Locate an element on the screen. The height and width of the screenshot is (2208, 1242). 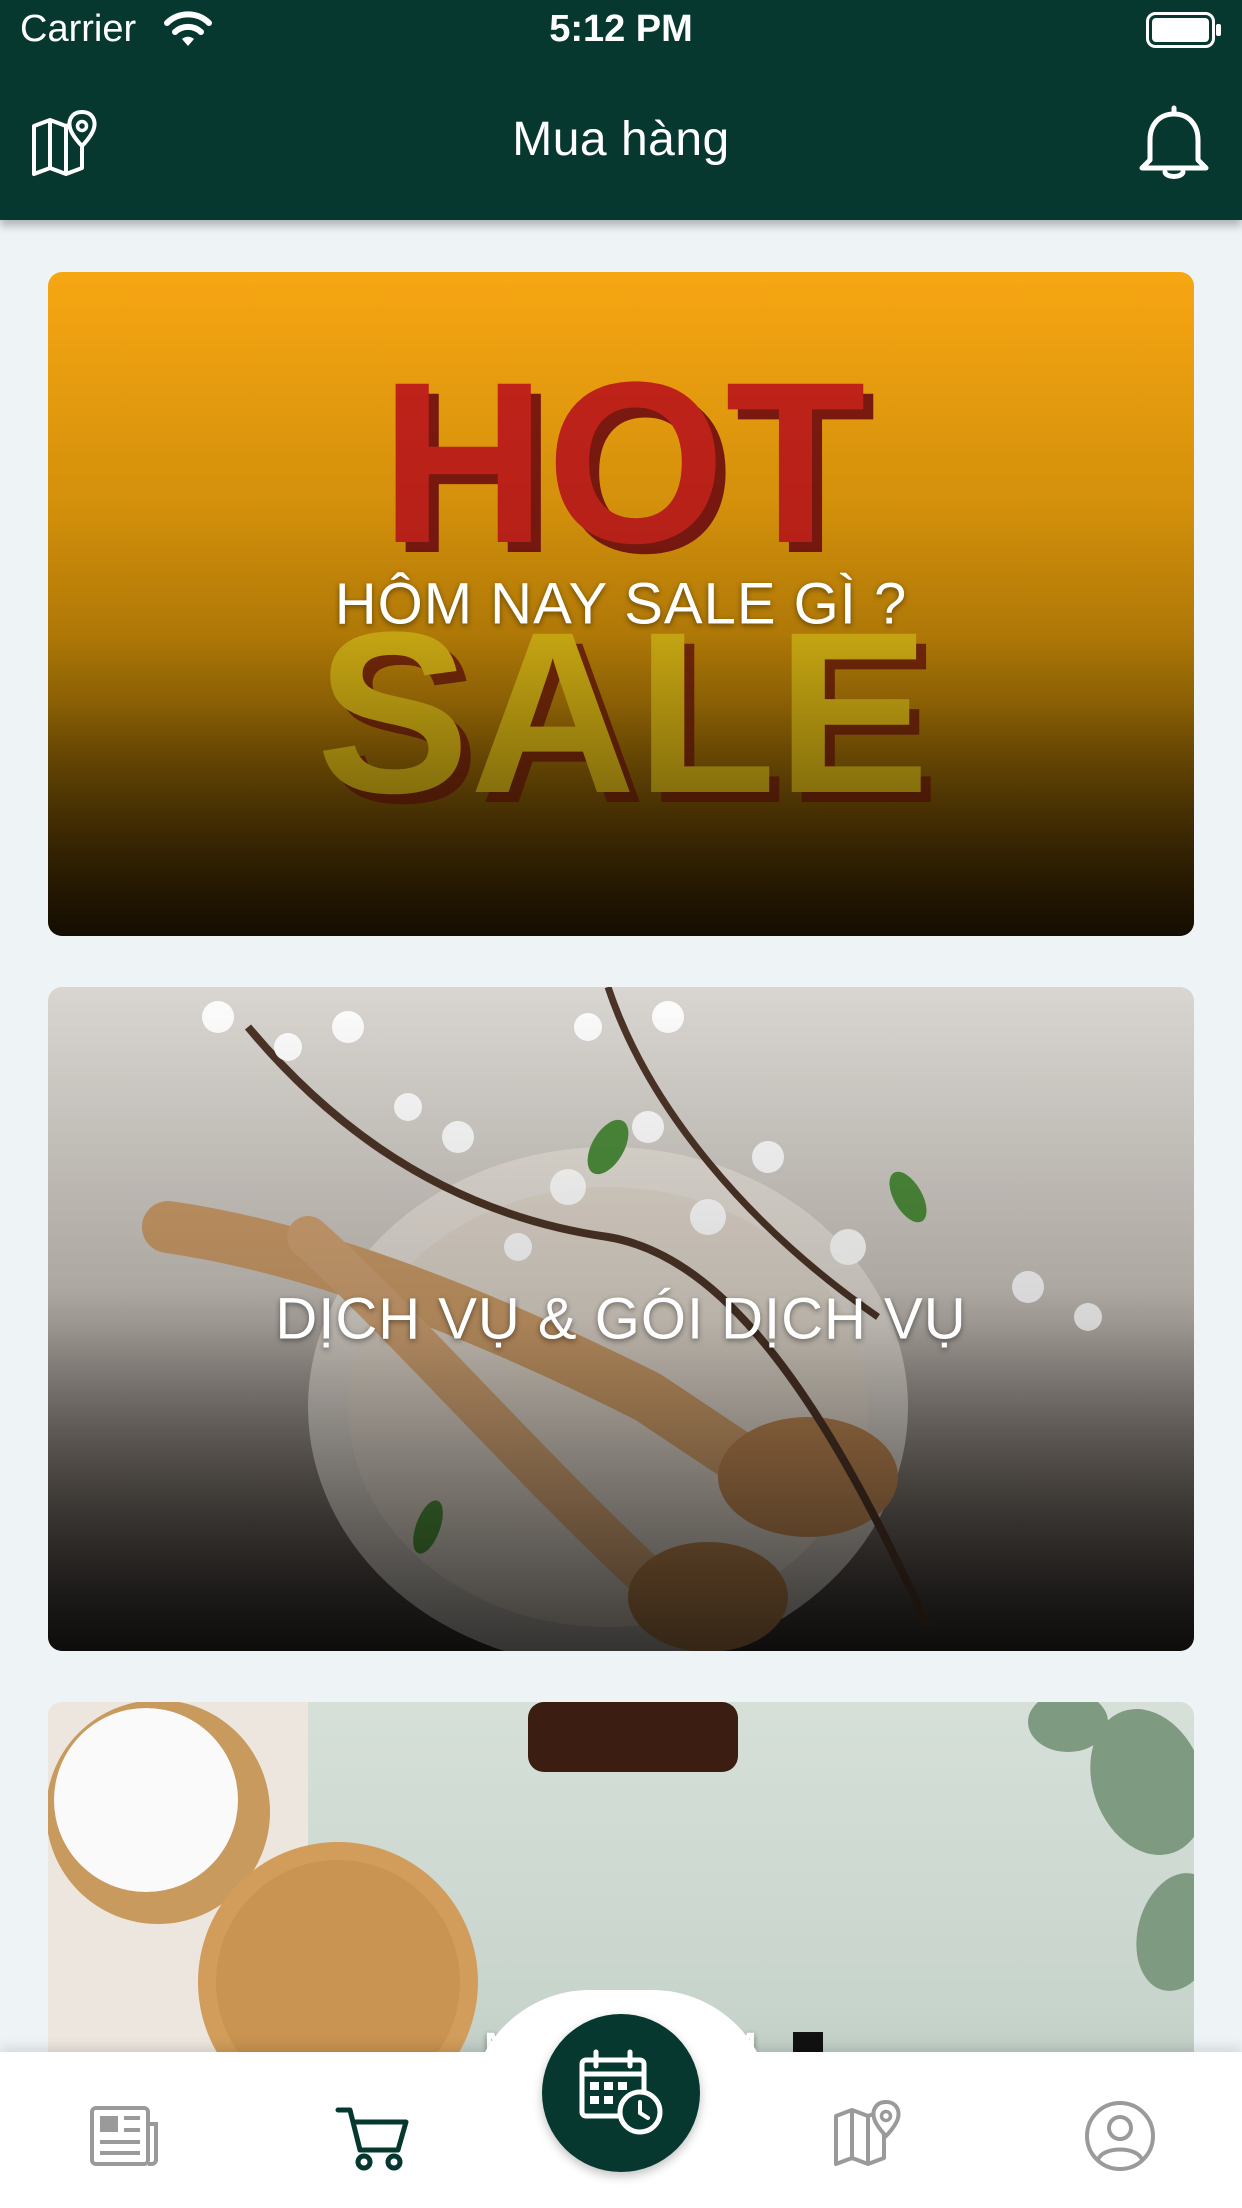
status-bar: Carrier 5:12 PM is located at coordinates (621, 30).